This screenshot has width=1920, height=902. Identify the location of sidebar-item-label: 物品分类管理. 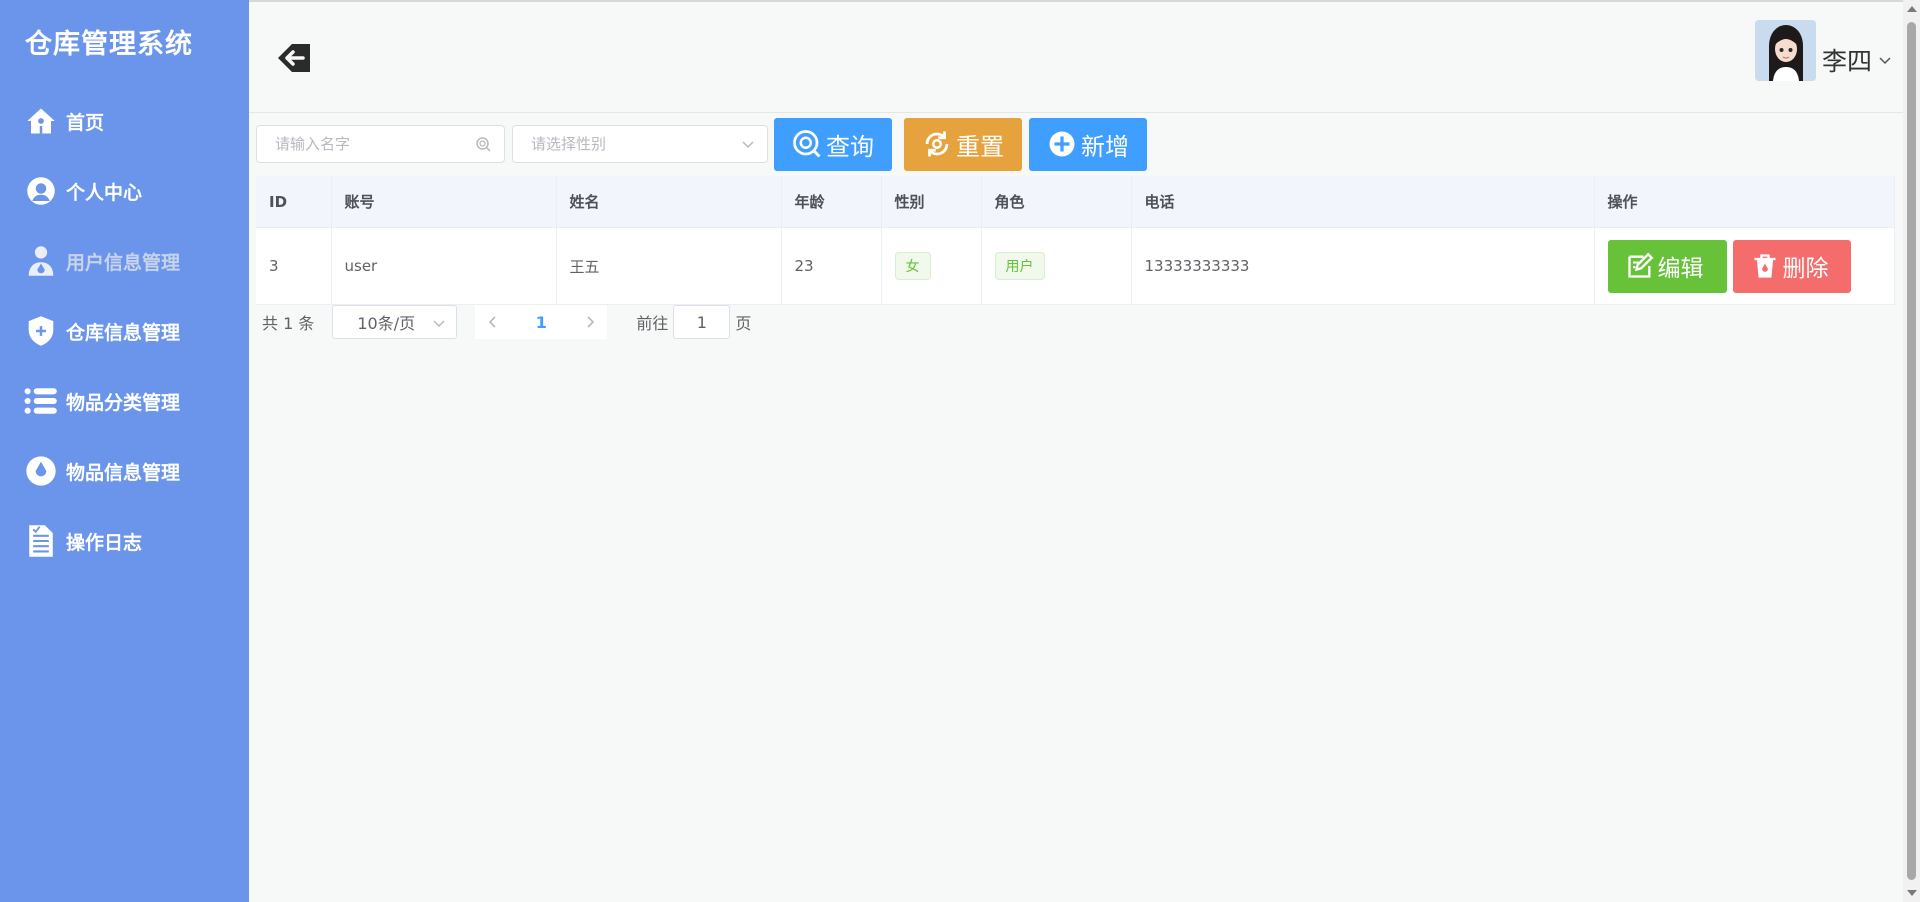
(123, 402).